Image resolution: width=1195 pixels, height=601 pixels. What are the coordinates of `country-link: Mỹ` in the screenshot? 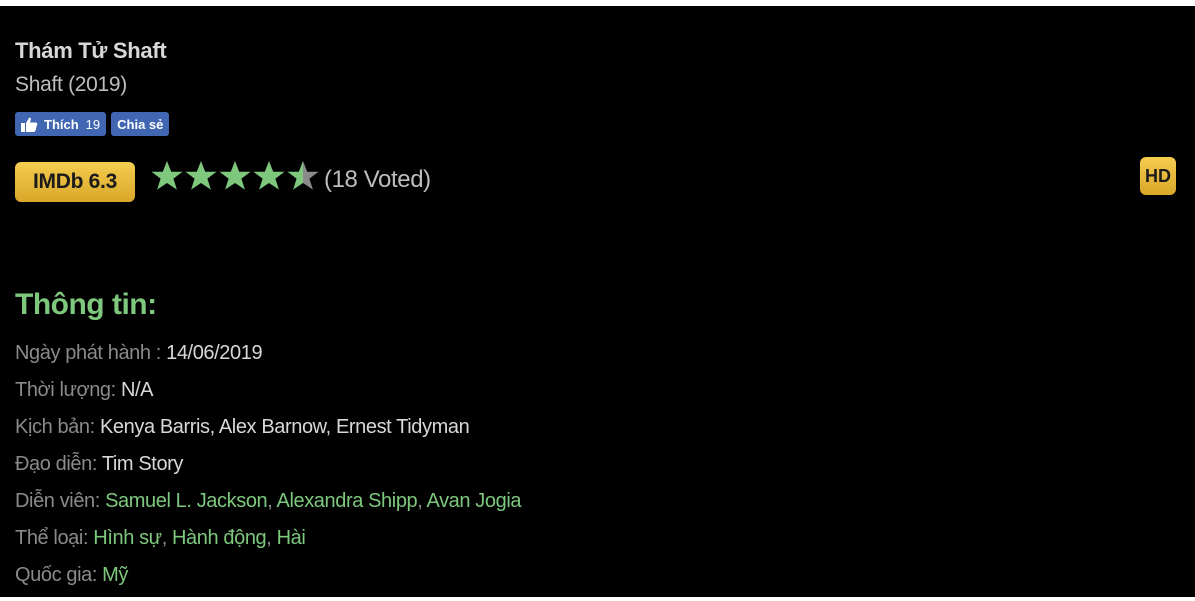 It's located at (115, 575).